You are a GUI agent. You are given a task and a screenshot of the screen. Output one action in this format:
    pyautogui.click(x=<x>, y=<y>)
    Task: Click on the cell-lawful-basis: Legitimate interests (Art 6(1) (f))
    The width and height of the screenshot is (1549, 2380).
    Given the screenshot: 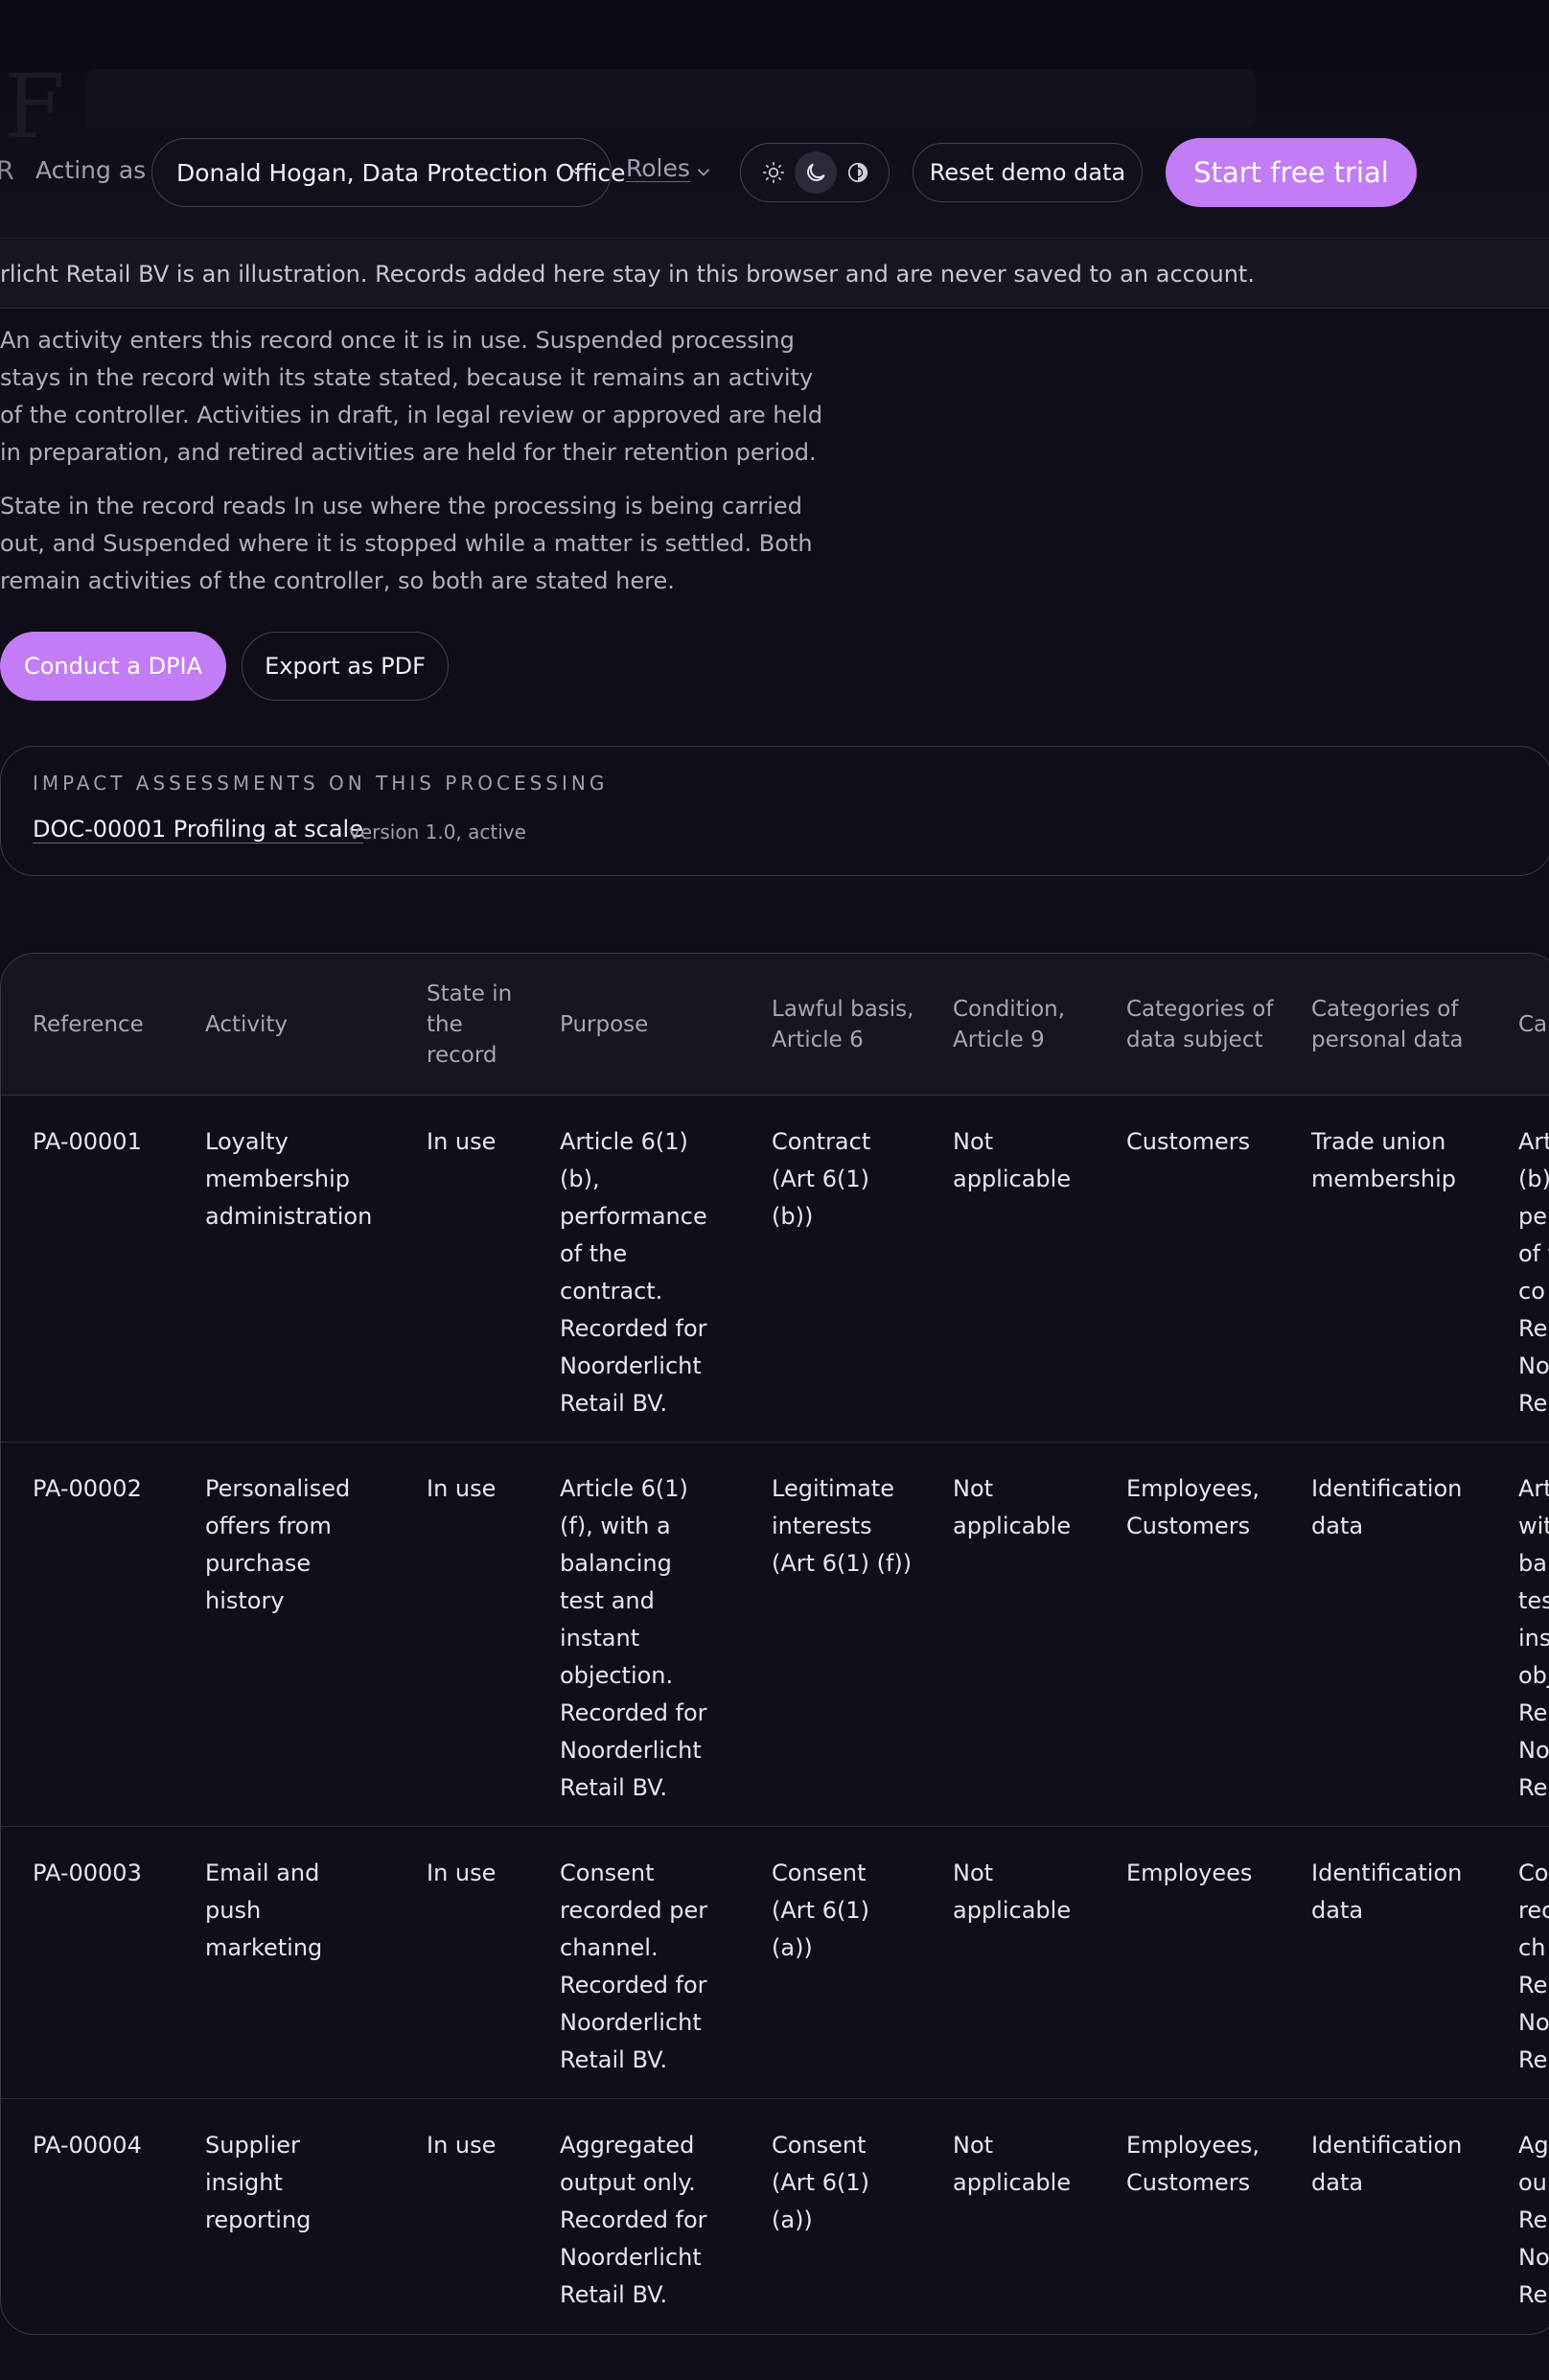 What is the action you would take?
    pyautogui.click(x=842, y=1526)
    